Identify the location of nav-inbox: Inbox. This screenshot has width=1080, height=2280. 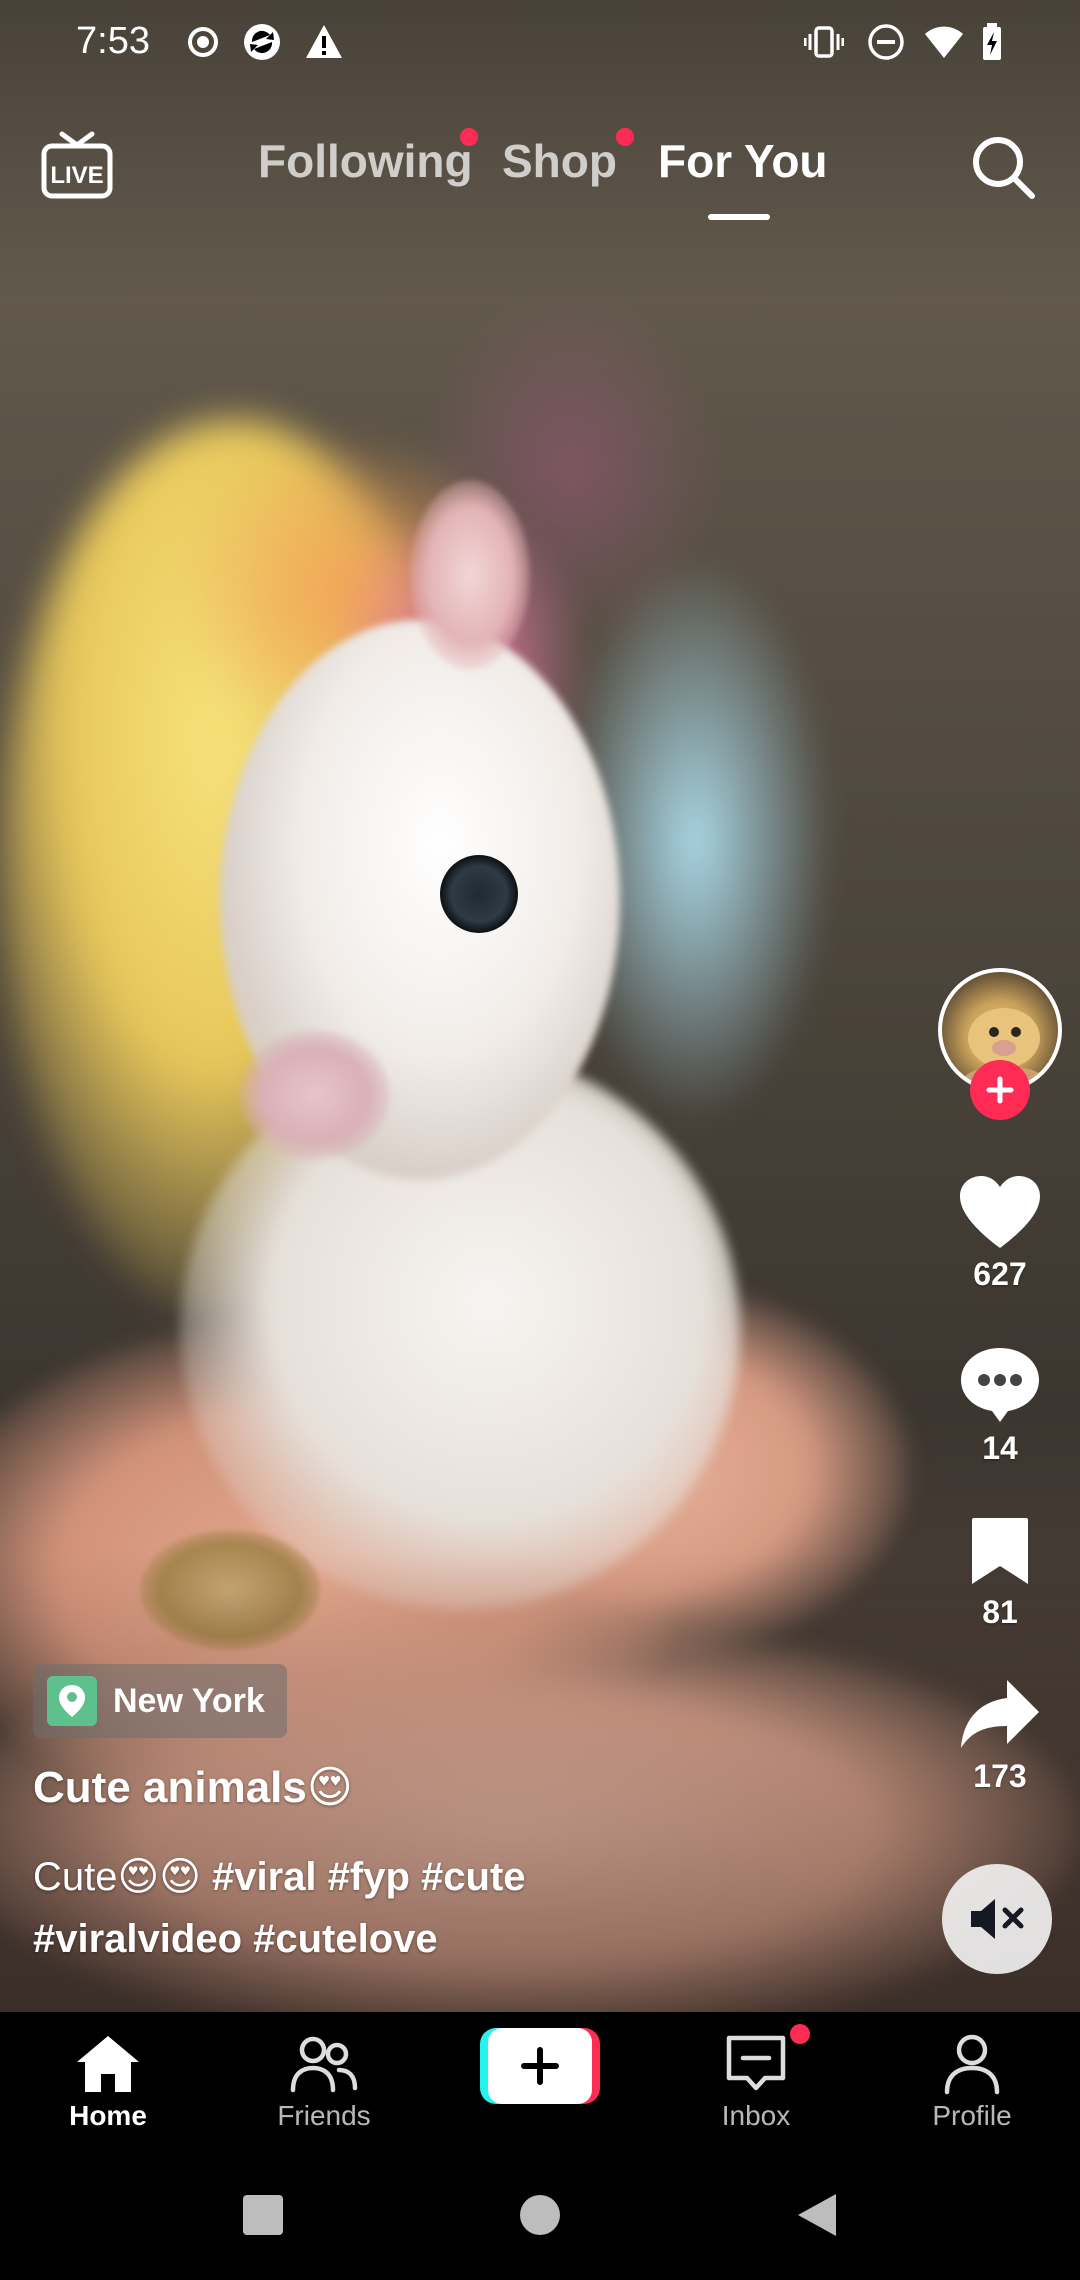
(756, 2082).